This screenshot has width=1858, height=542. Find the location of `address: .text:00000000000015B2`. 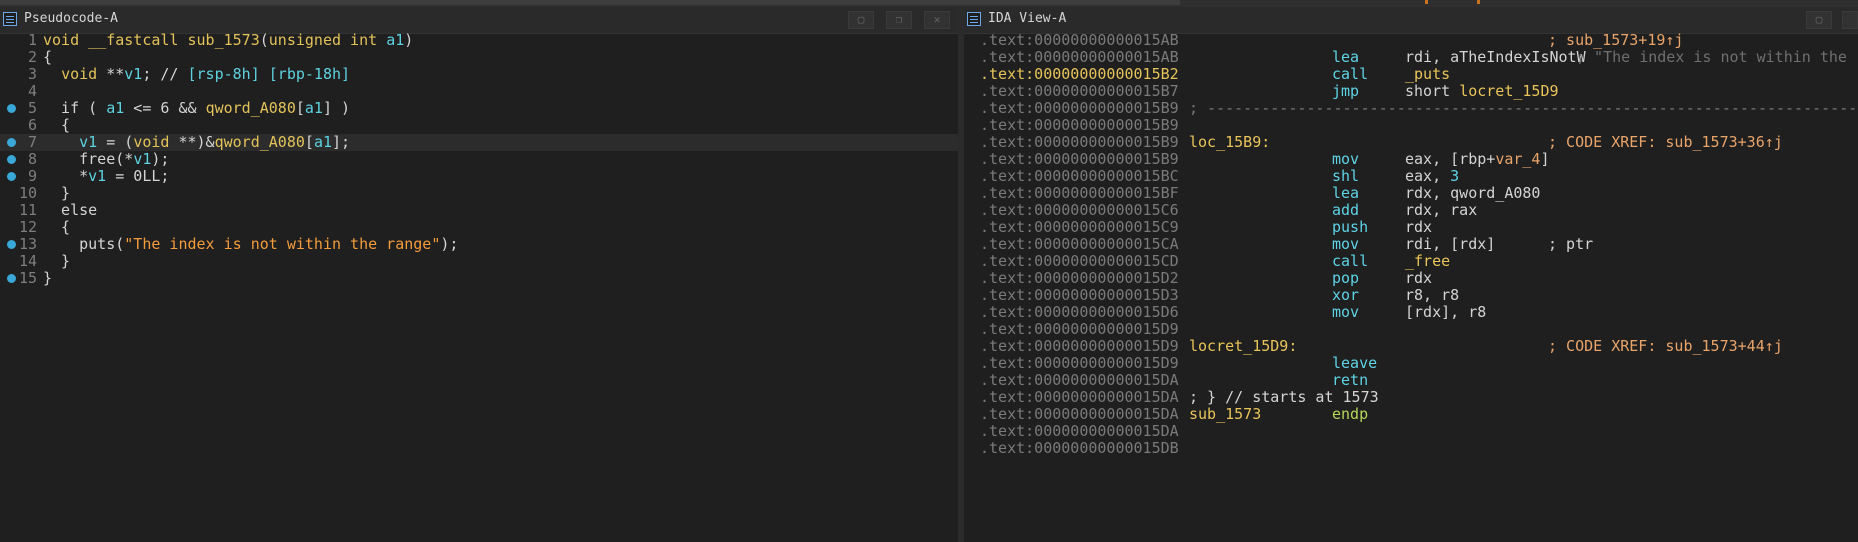

address: .text:00000000000015B2 is located at coordinates (1079, 74).